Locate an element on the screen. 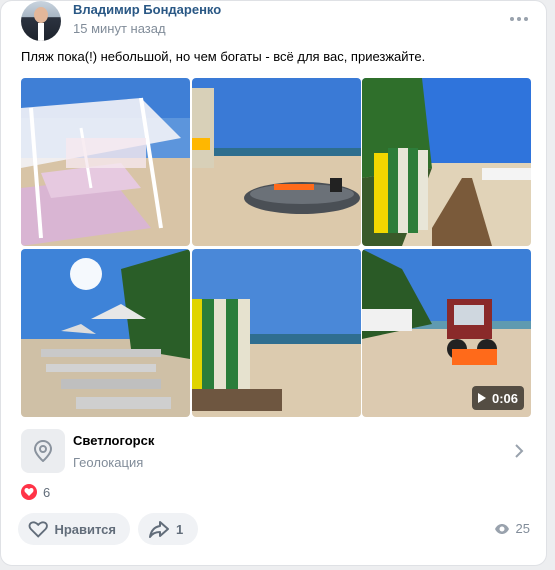 The height and width of the screenshot is (570, 555). reactions-summary: 6 is located at coordinates (35, 492).